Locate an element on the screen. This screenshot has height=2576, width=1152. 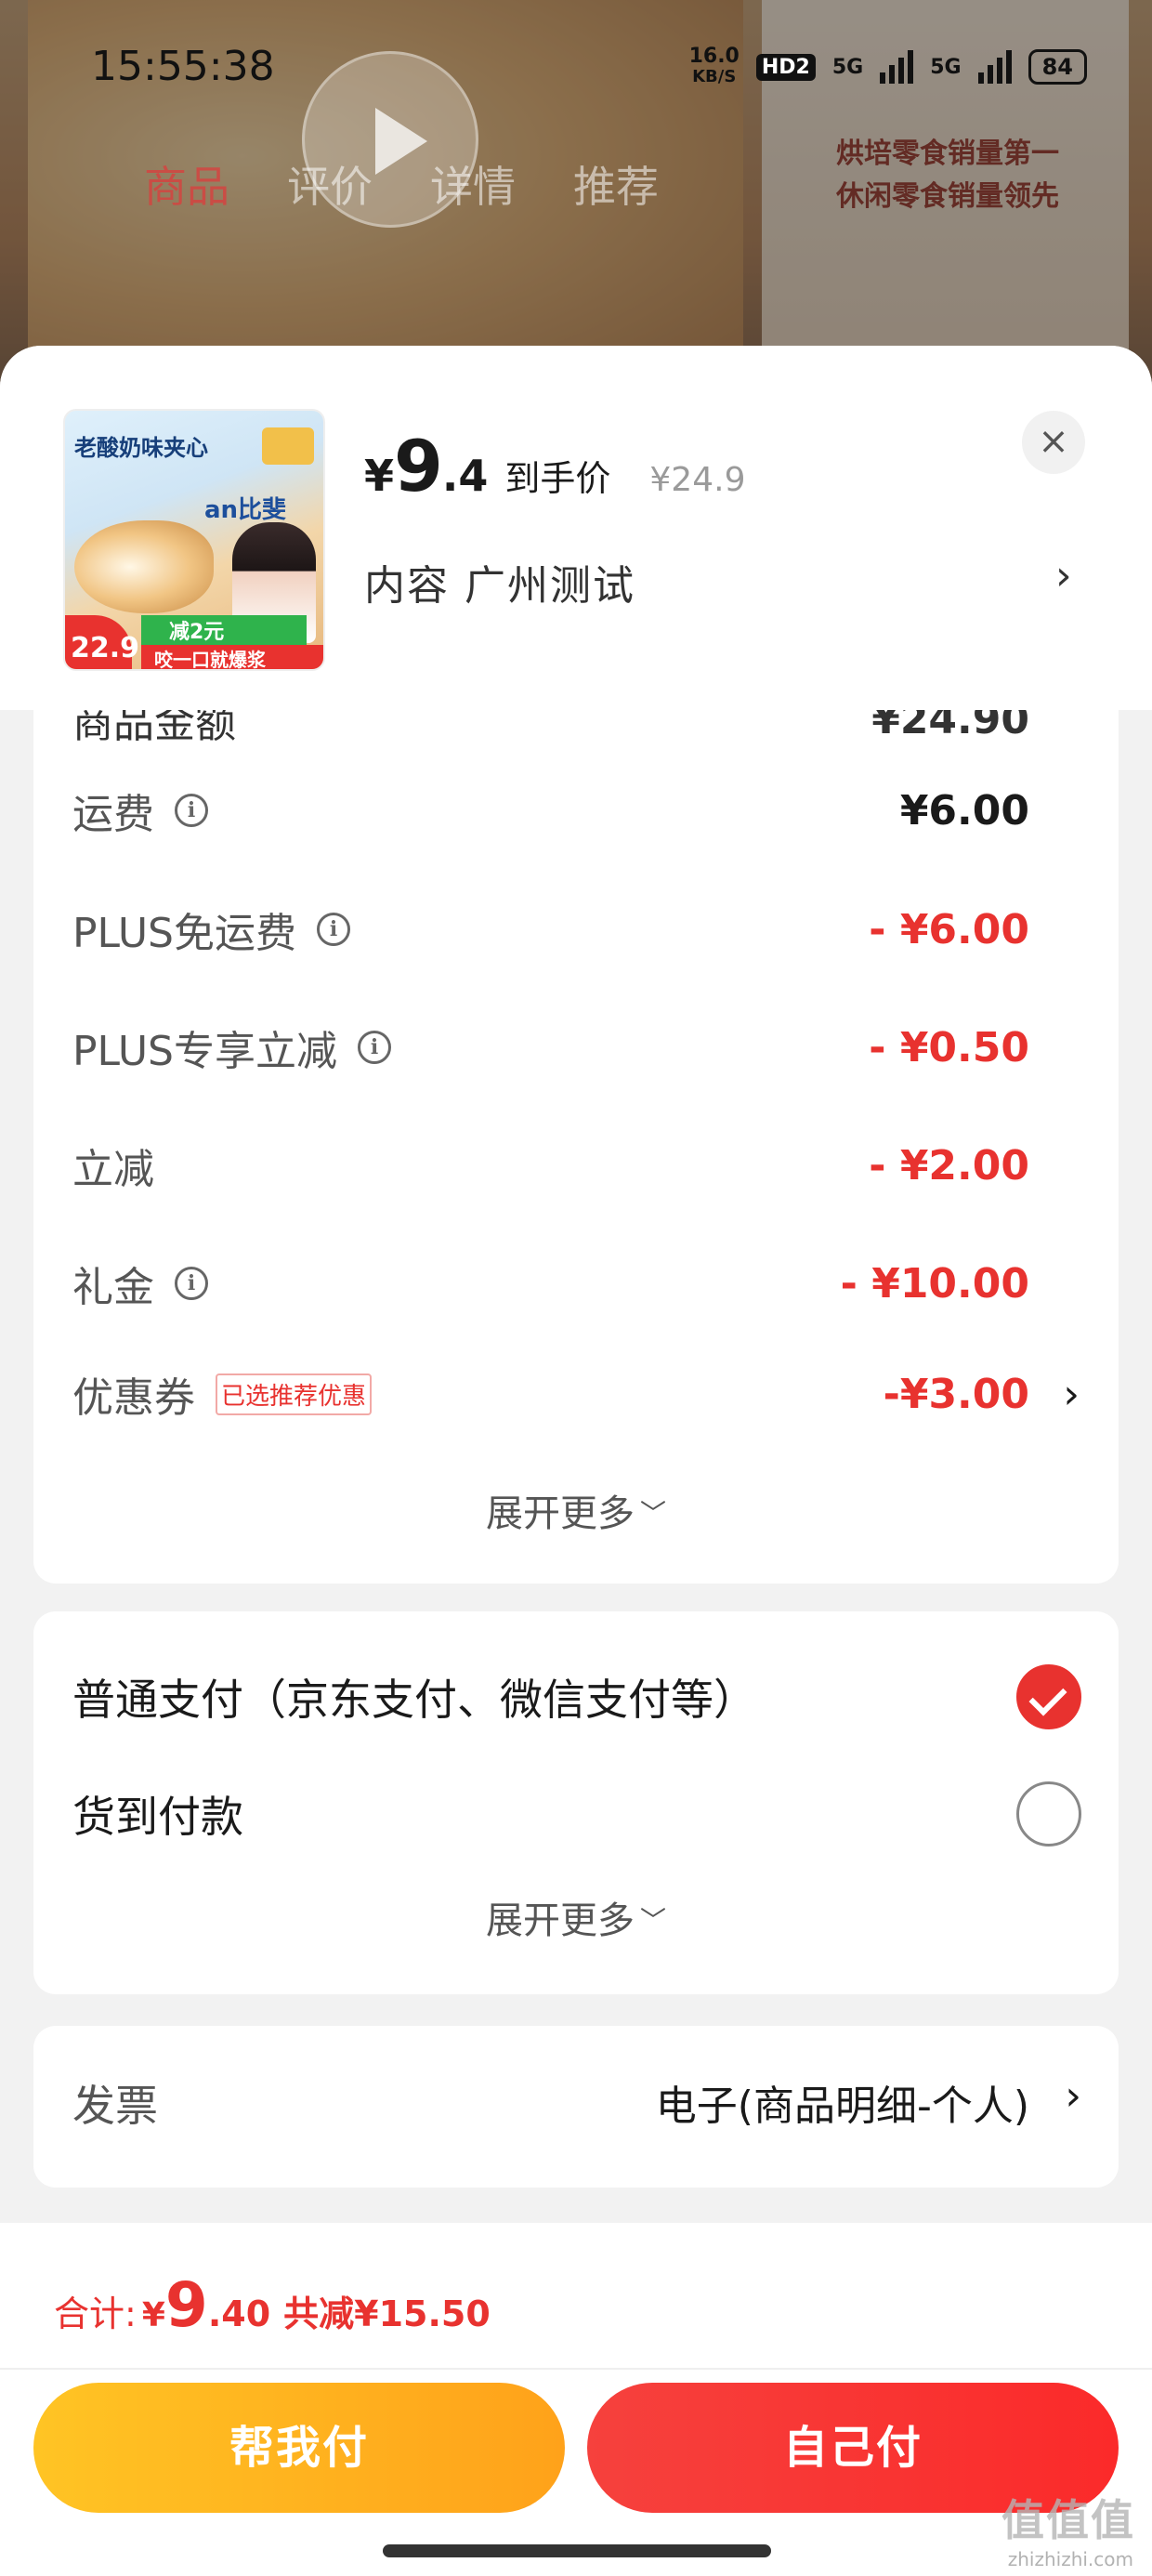
watermark: 值值值 is located at coordinates (1068, 2520).